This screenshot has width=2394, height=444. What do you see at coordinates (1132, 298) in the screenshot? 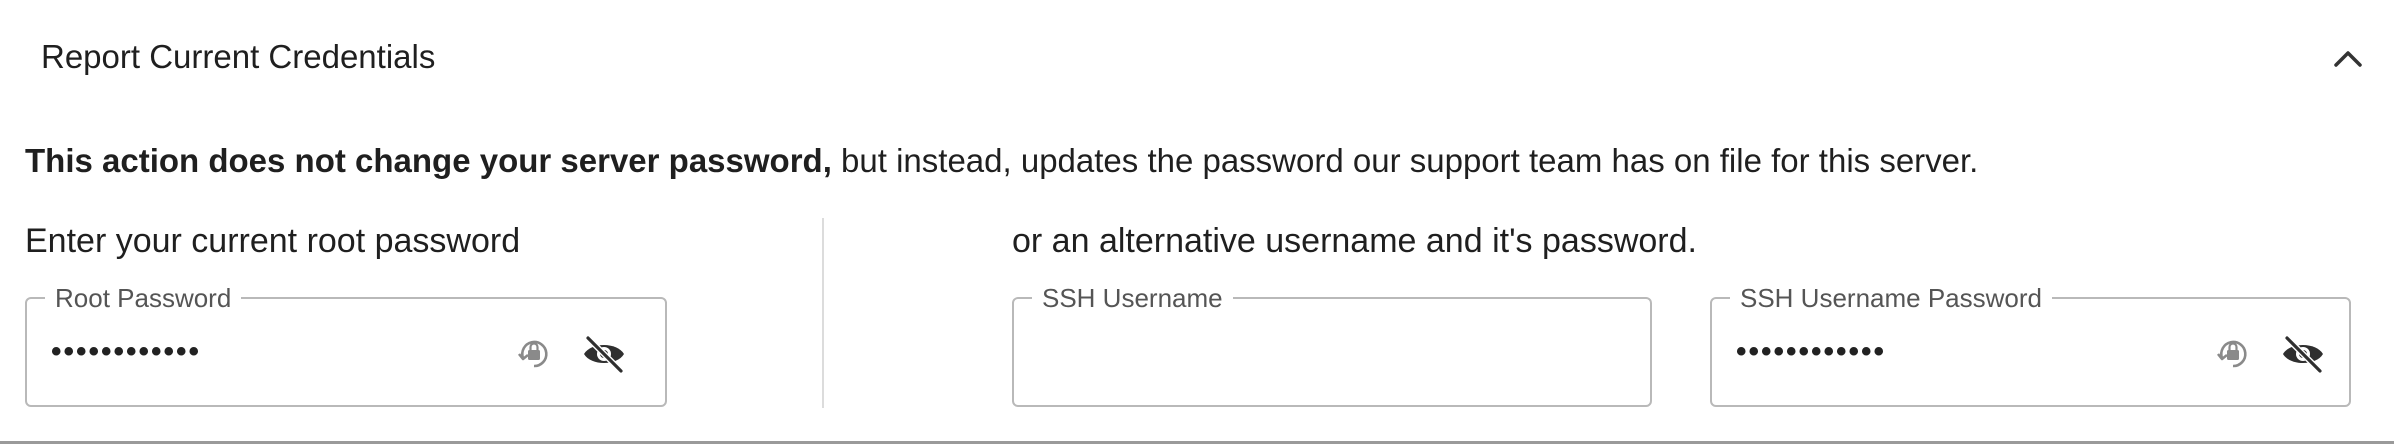
I see `ssh-username-legend: SSH Username` at bounding box center [1132, 298].